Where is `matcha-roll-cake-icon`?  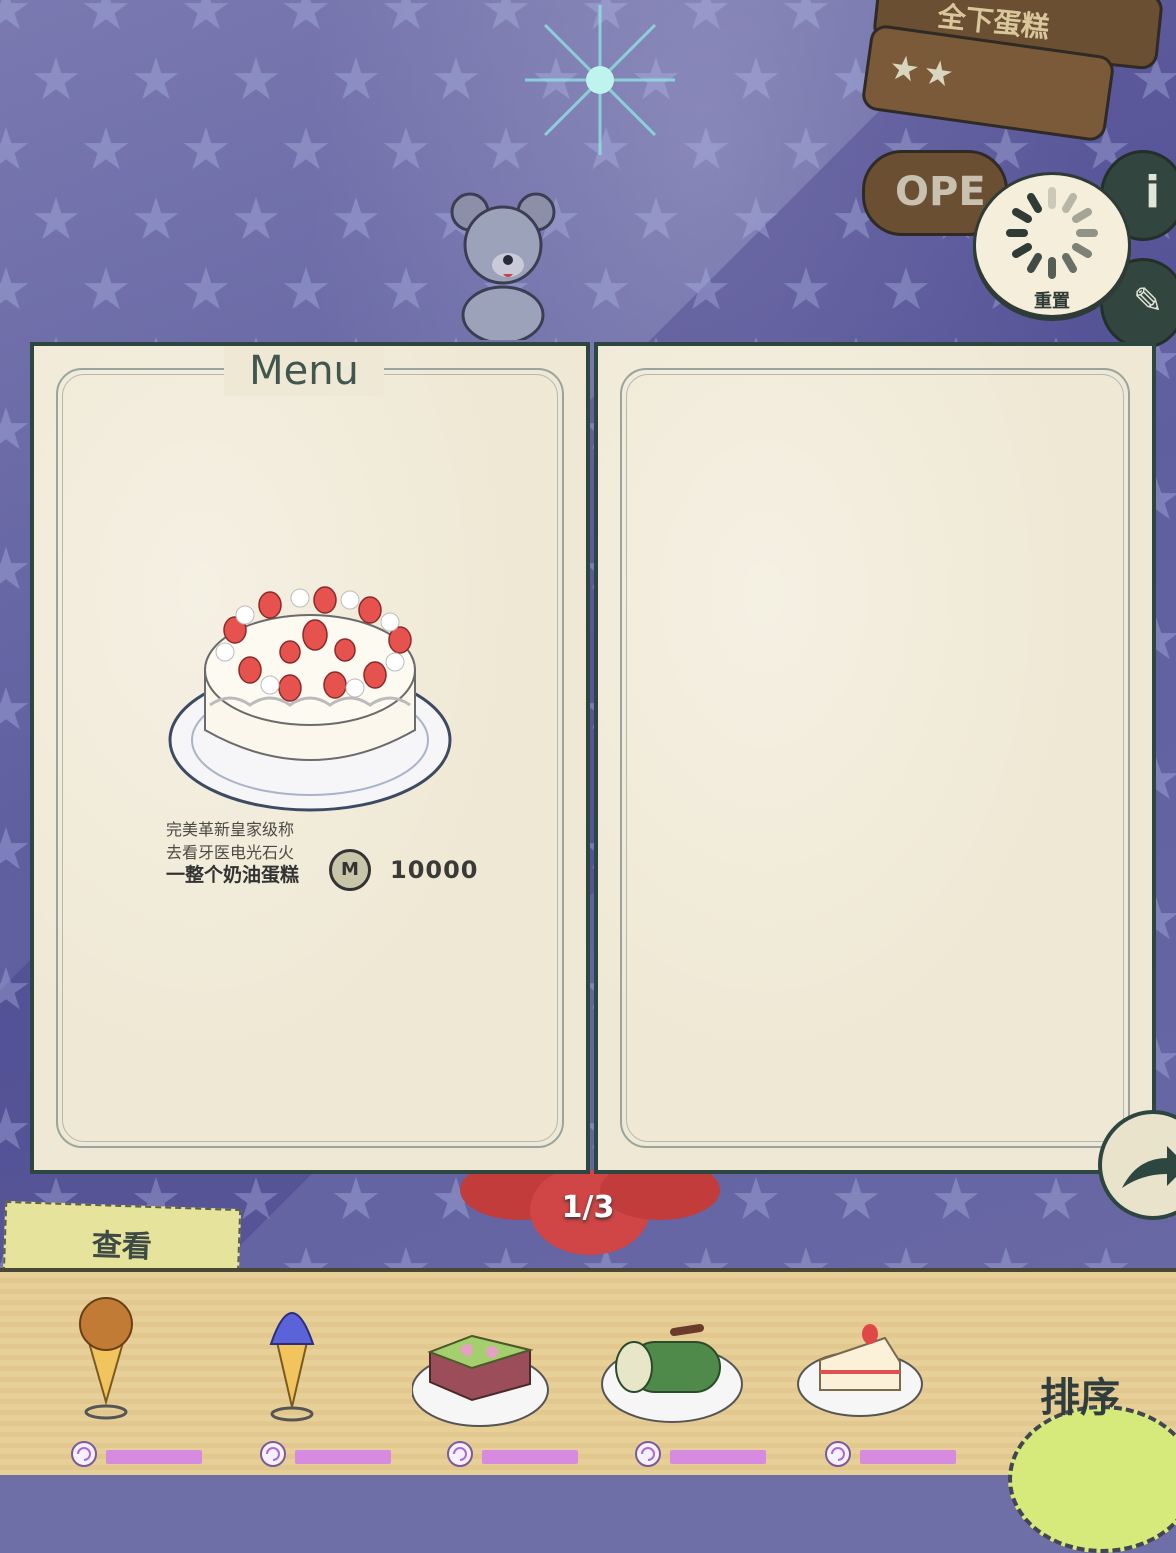
matcha-roll-cake-icon is located at coordinates (672, 1373).